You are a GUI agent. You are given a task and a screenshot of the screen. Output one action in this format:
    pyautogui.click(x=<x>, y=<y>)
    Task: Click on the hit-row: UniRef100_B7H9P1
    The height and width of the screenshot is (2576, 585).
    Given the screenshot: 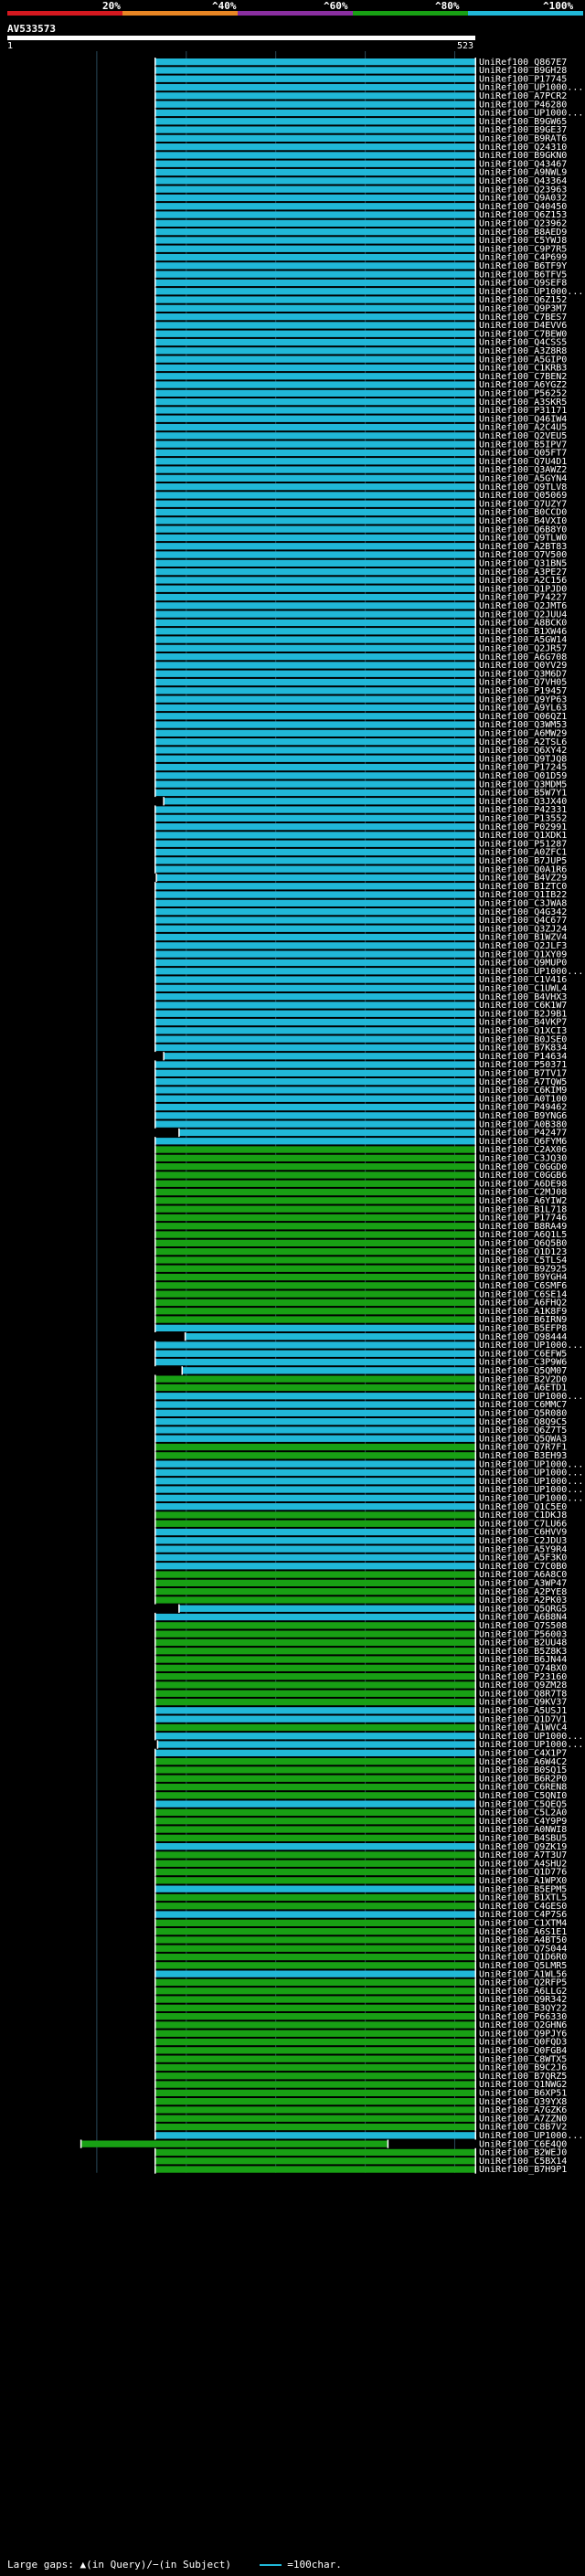 What is the action you would take?
    pyautogui.click(x=360, y=2170)
    